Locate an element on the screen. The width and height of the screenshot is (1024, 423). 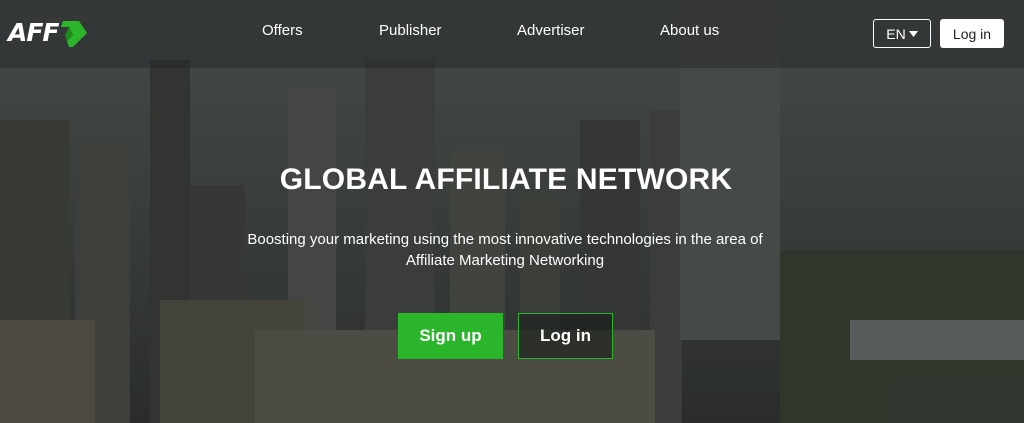
language-selector: EN is located at coordinates (902, 33).